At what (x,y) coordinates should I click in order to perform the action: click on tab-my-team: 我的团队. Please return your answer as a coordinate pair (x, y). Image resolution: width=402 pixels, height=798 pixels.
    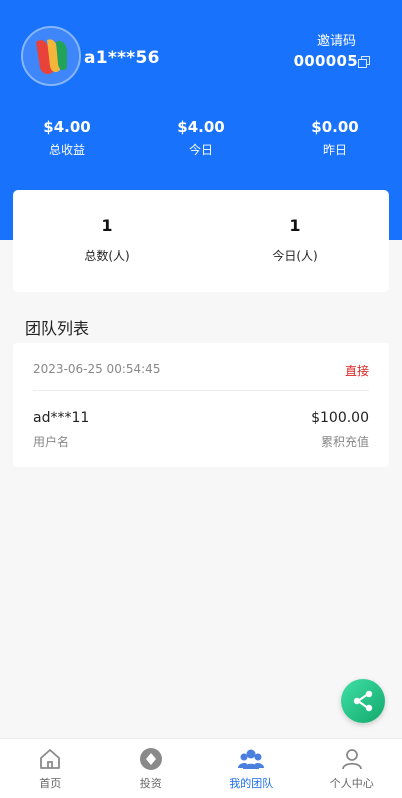
    Looking at the image, I should click on (251, 768).